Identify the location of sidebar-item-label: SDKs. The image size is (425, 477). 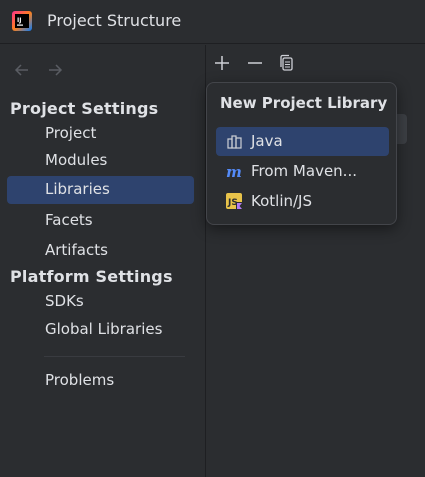
(64, 301).